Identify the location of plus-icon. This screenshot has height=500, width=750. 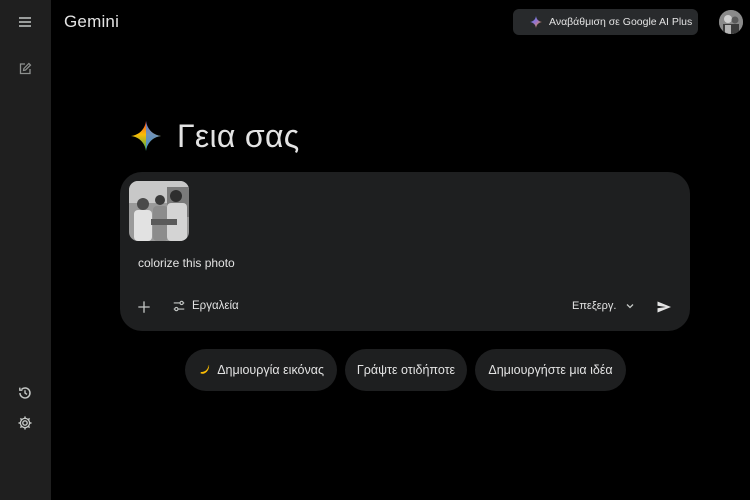
(144, 307).